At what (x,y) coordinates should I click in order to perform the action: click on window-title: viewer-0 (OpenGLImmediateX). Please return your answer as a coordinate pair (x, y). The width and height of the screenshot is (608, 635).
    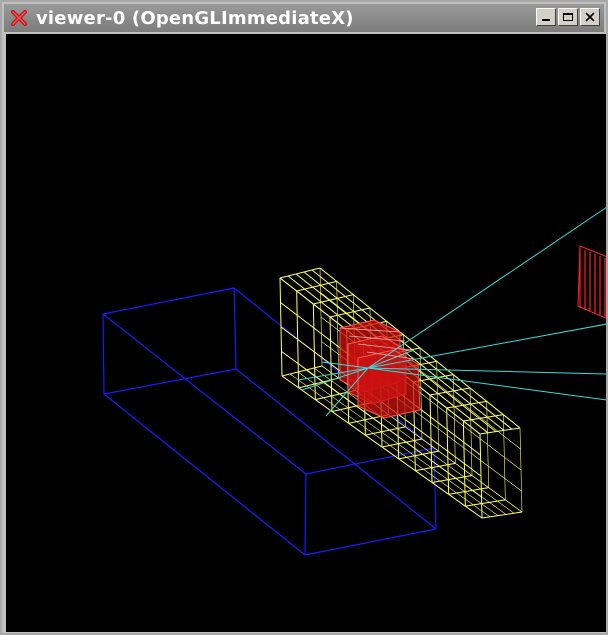
    Looking at the image, I should click on (195, 18).